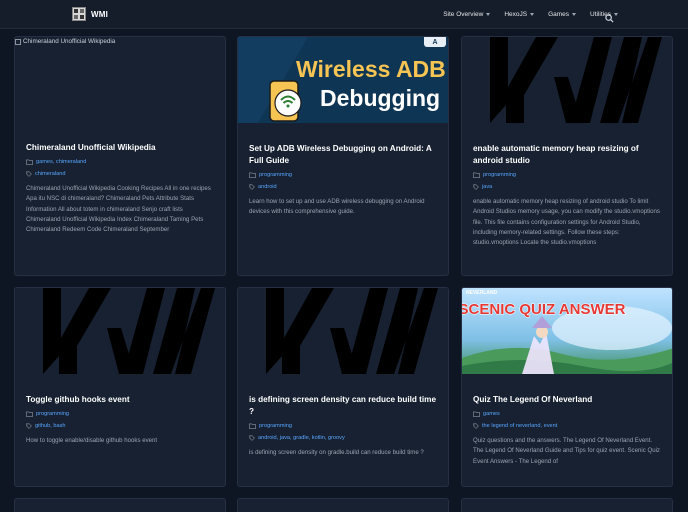  I want to click on banner-logo: NEVERLAND, so click(482, 293).